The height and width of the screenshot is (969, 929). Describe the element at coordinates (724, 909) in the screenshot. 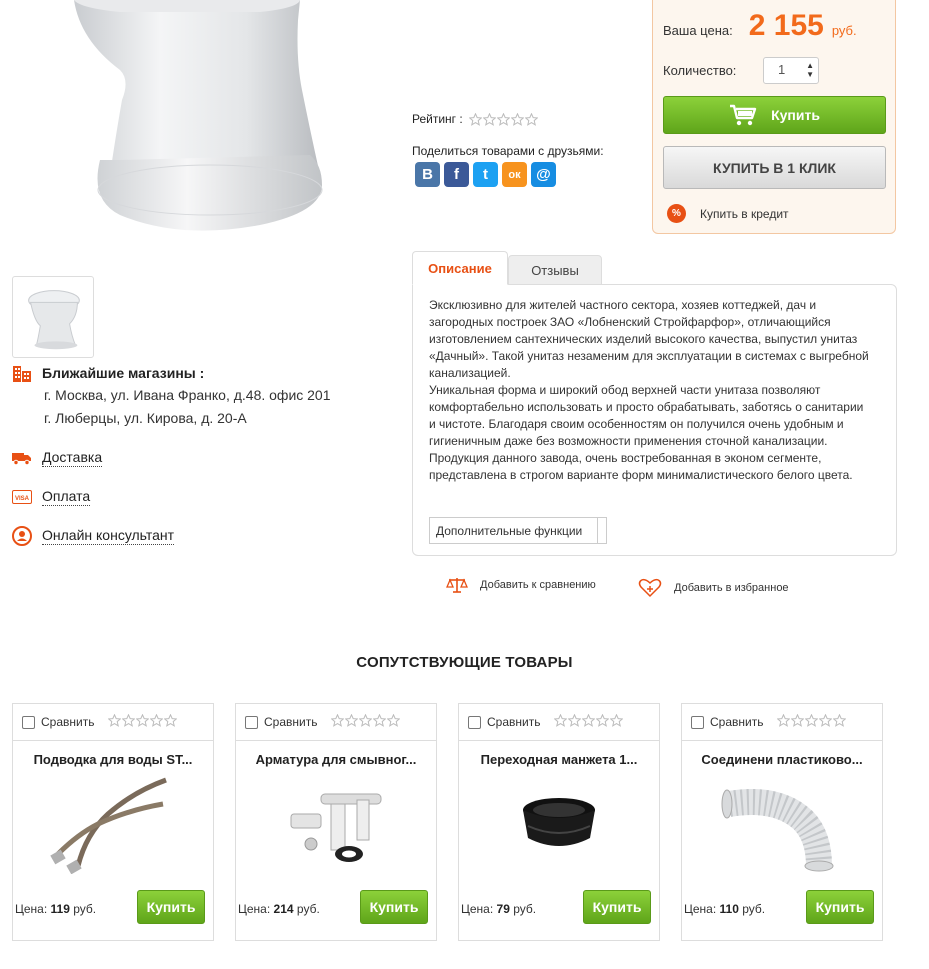

I see `product-price: Цена: 110 руб.` at that location.